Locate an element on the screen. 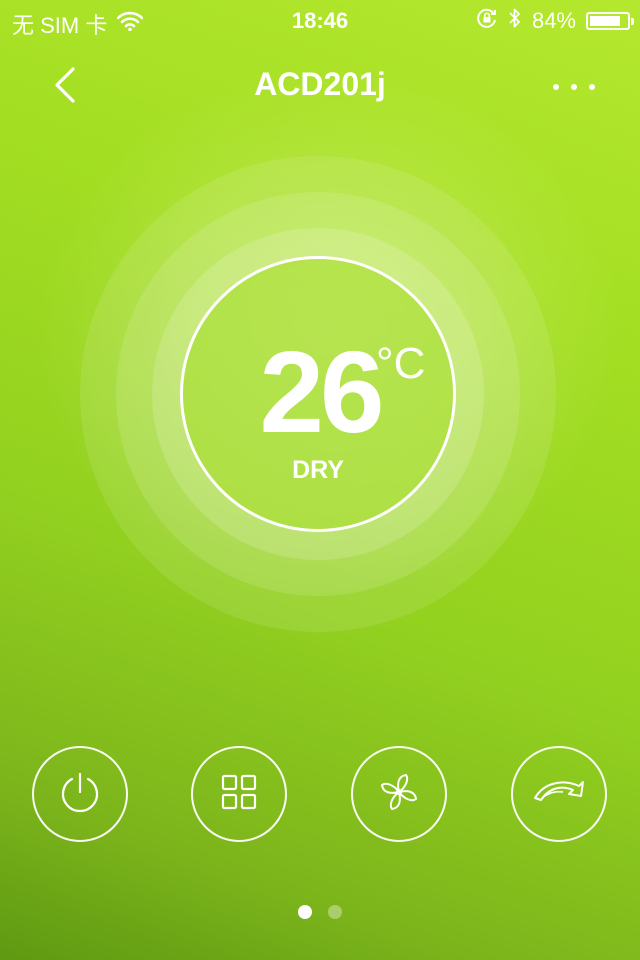 The image size is (640, 960). more-button is located at coordinates (574, 87).